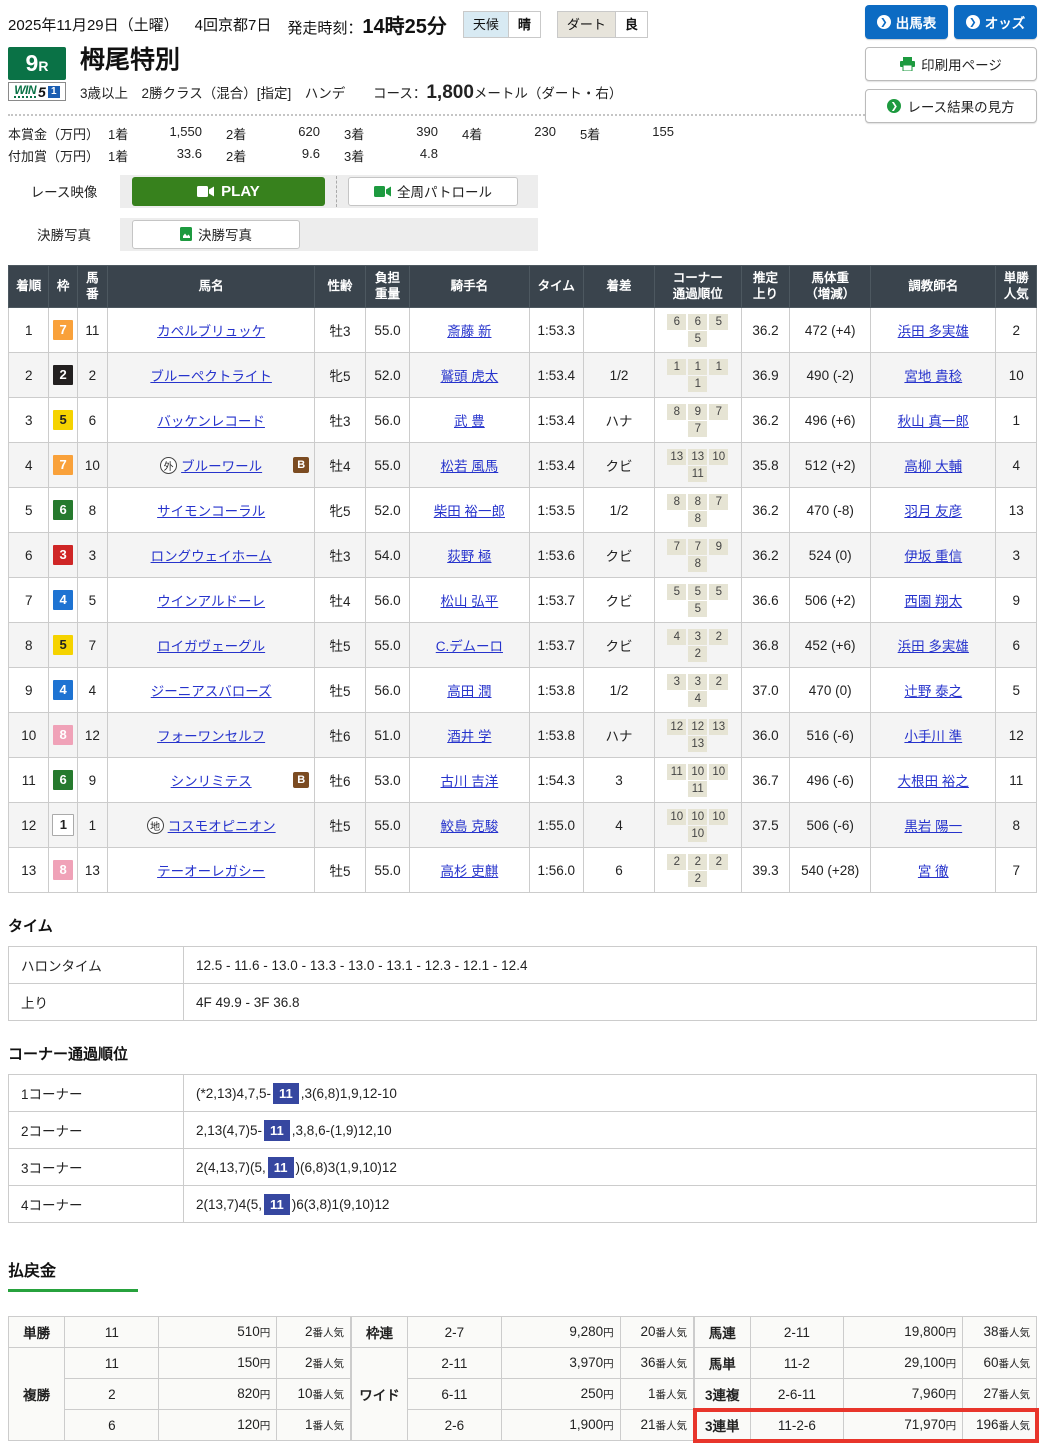  Describe the element at coordinates (313, 1363) in the screenshot. I see `payout-favorite-rank: 2番人気` at that location.